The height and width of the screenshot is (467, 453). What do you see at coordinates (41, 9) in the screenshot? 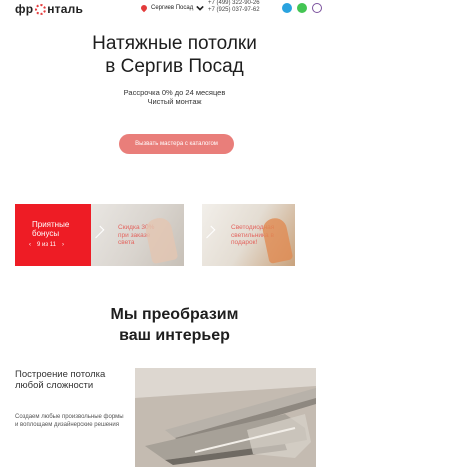
I see `logo-ring-icon` at bounding box center [41, 9].